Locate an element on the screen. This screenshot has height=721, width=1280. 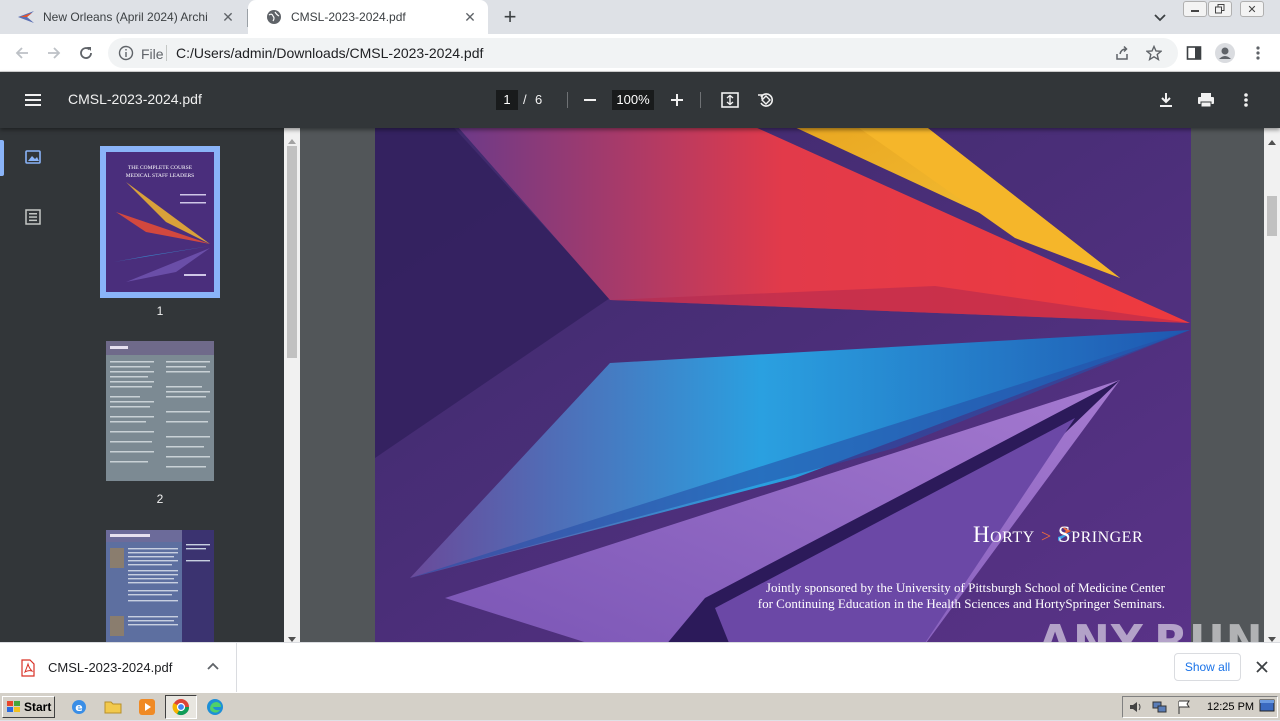
thumbnails-icon is located at coordinates (34, 158).